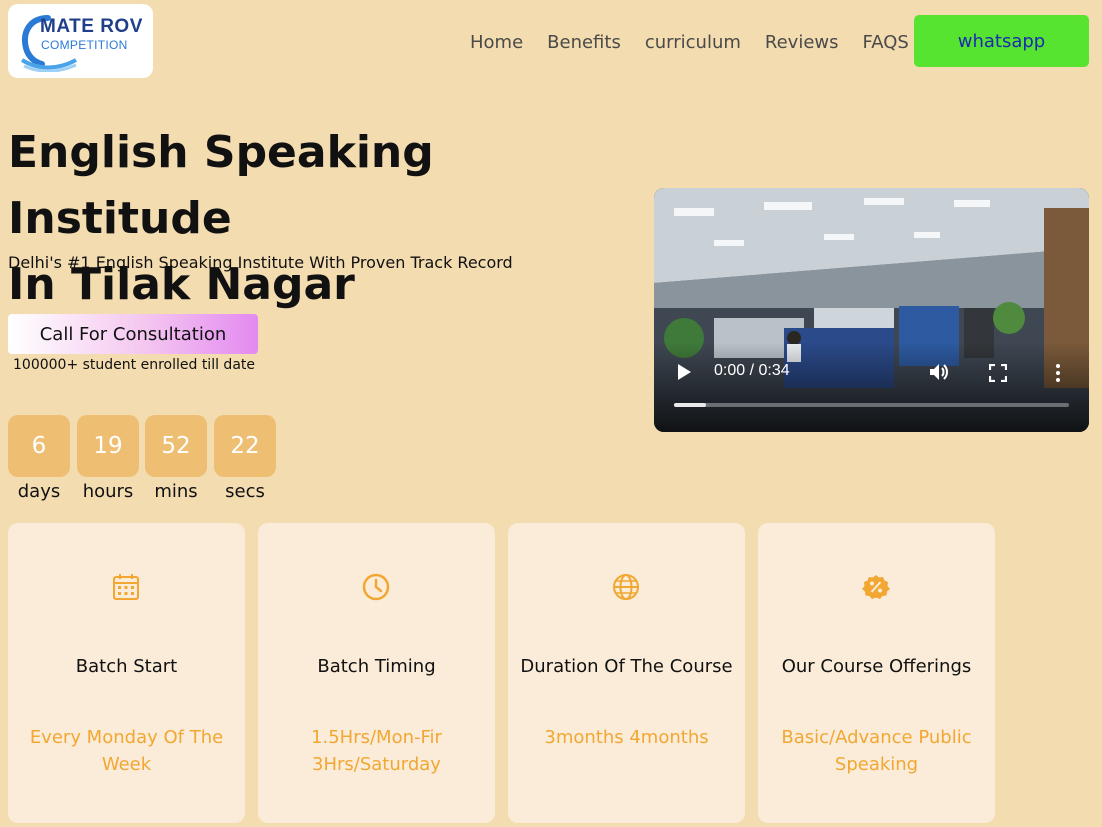 Image resolution: width=1102 pixels, height=827 pixels. Describe the element at coordinates (876, 751) in the screenshot. I see `card-value: Basic/Advance Public Speaking` at that location.